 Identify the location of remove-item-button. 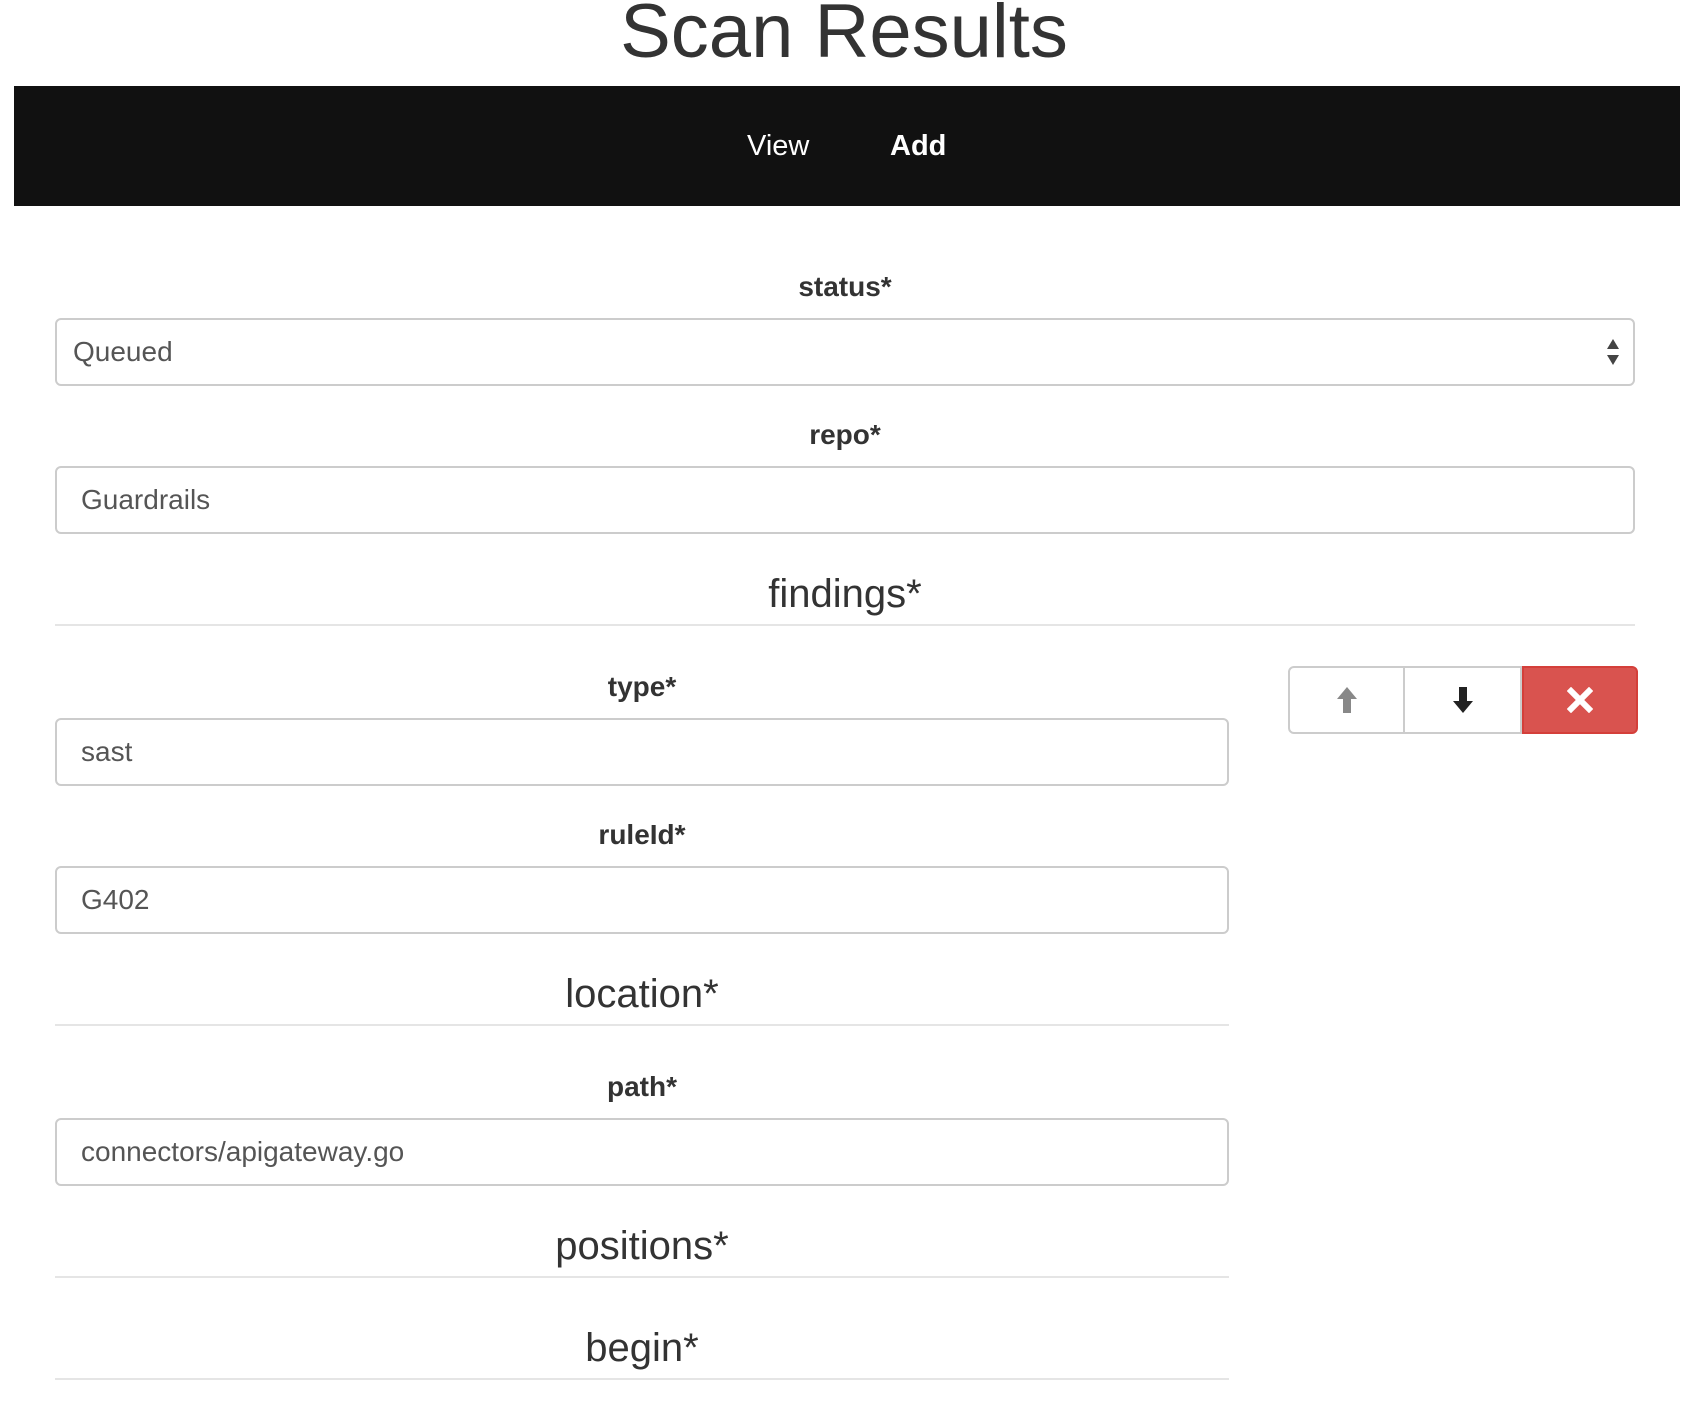
(1580, 700).